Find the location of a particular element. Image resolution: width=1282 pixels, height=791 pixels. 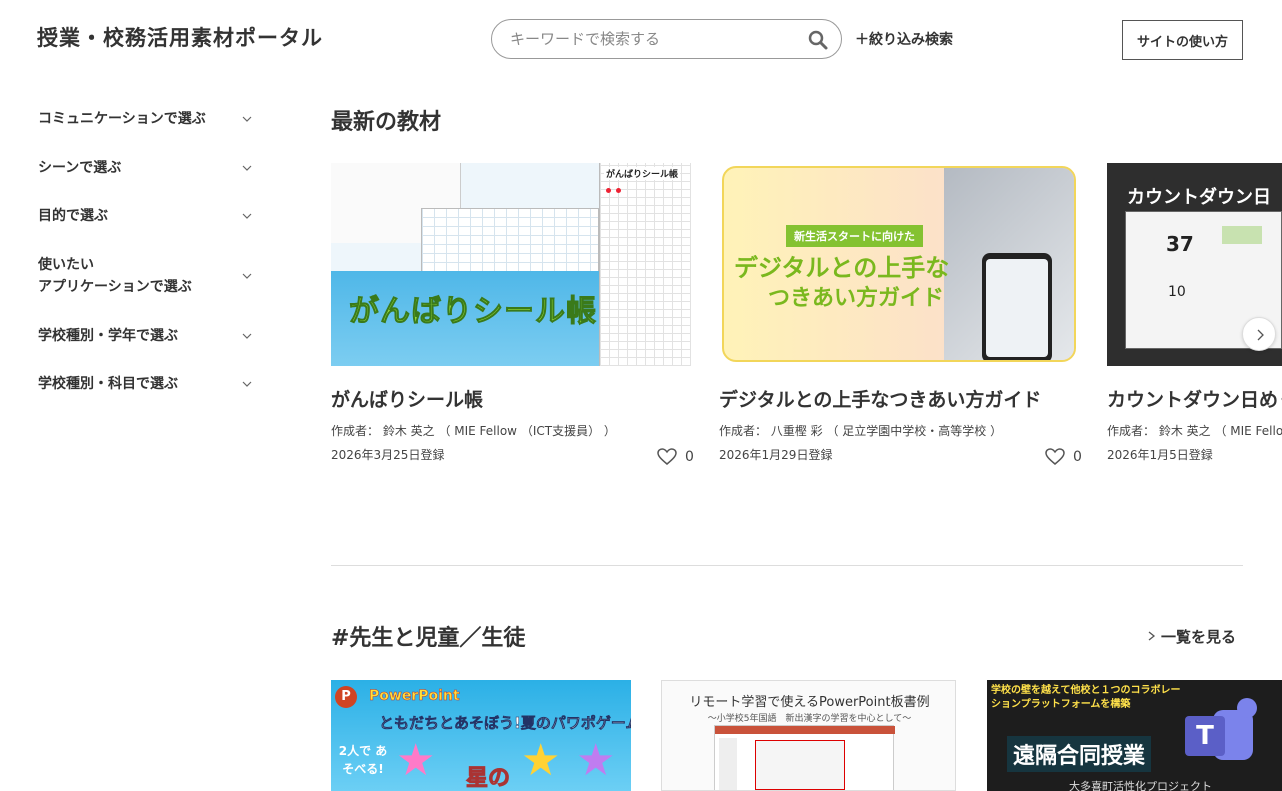

sidebar-item-label: シーンで選ぶ is located at coordinates (80, 168).